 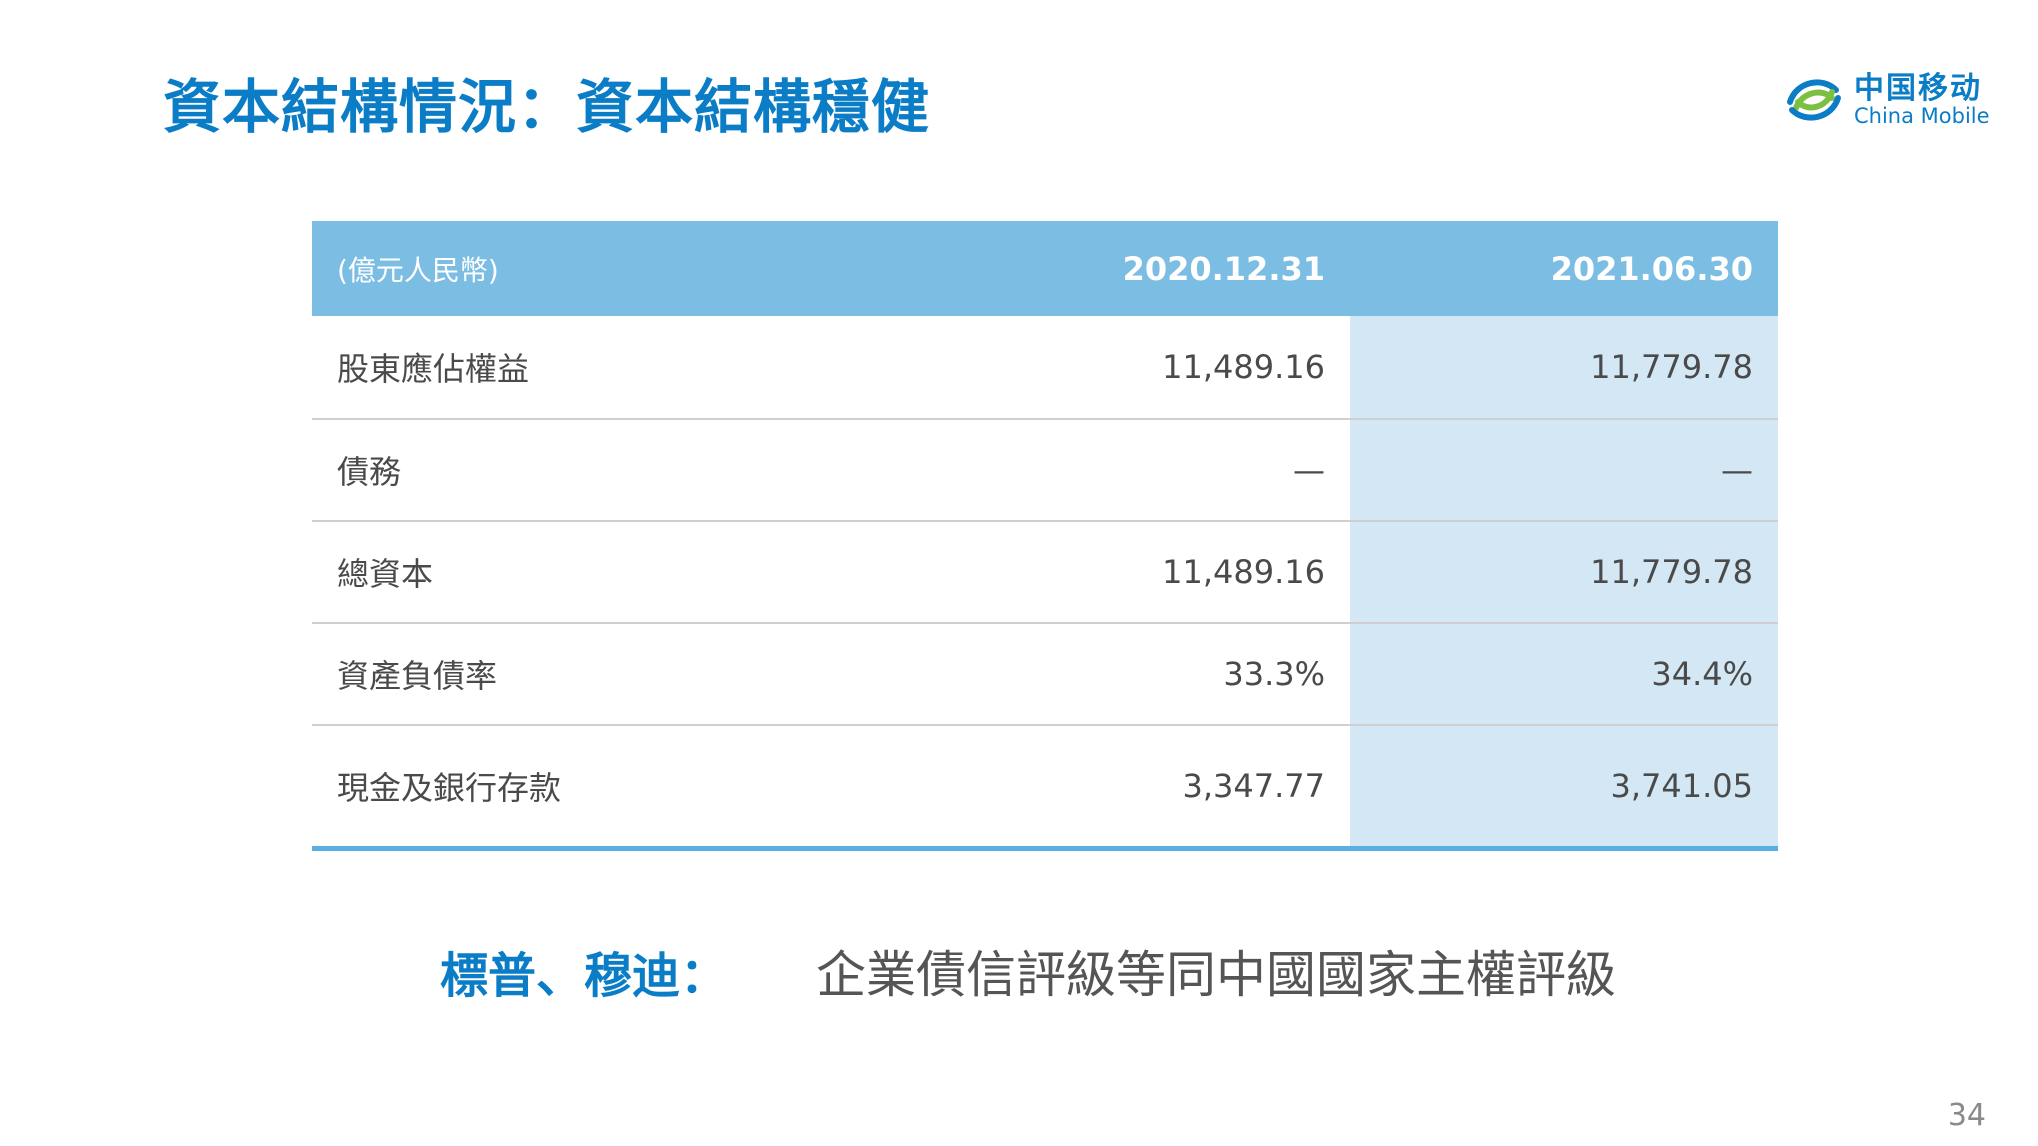 I want to click on row-value-2020: 33.3%, so click(x=1191, y=673).